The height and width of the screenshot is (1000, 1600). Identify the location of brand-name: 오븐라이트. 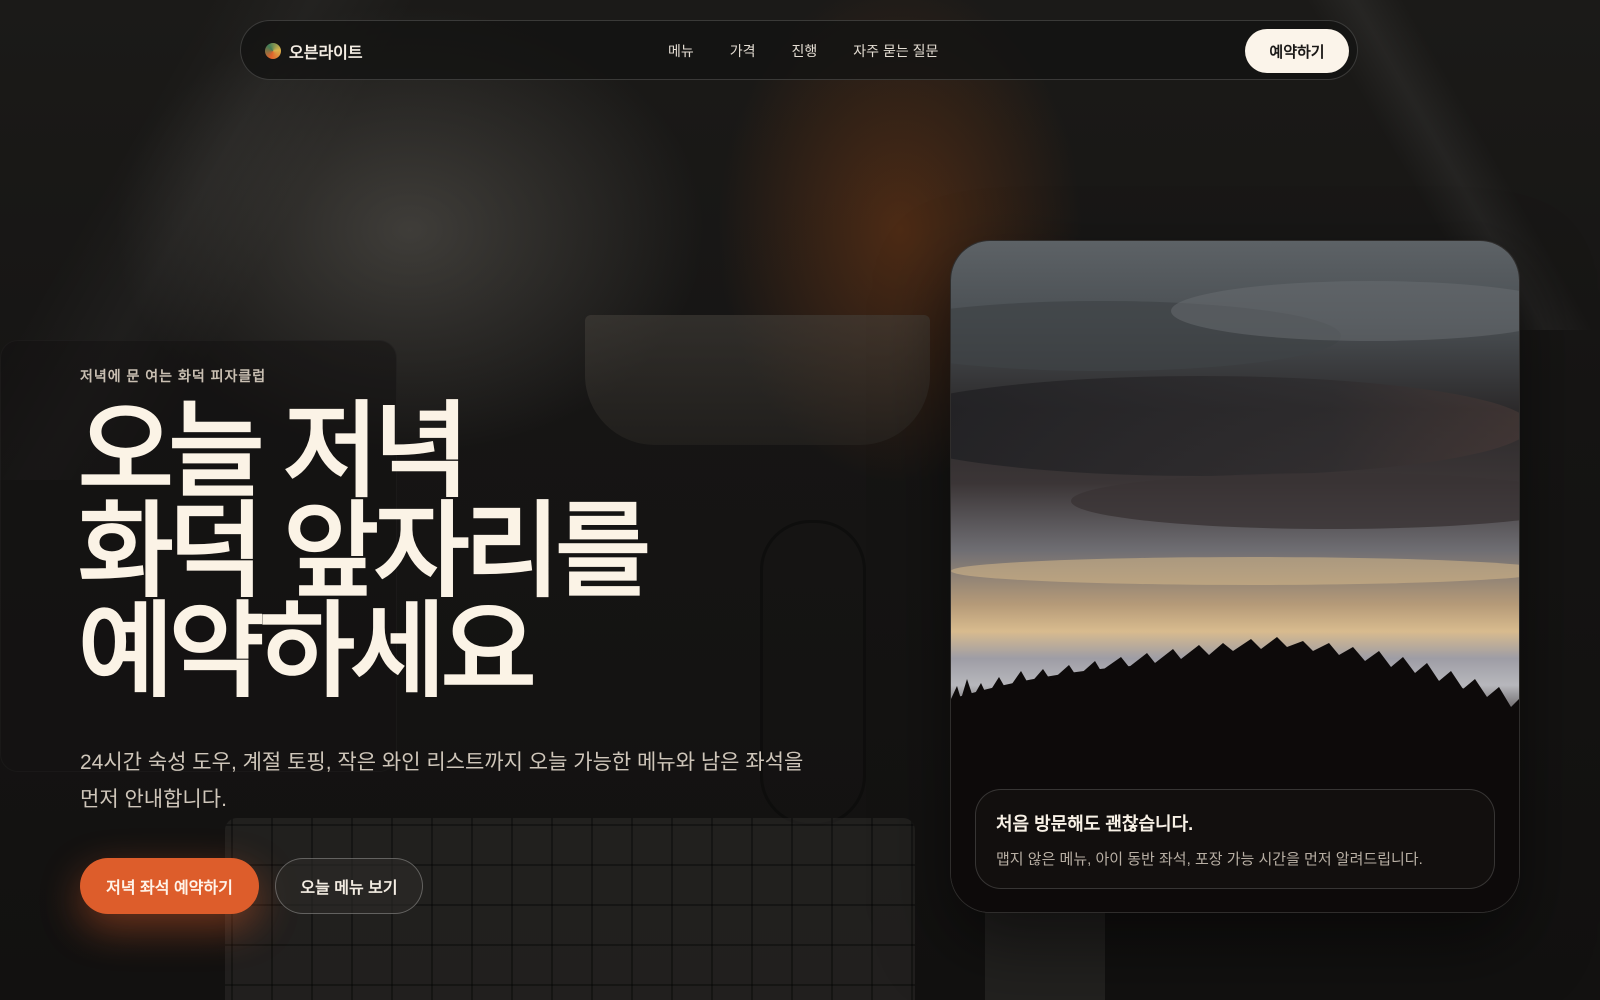
(326, 53).